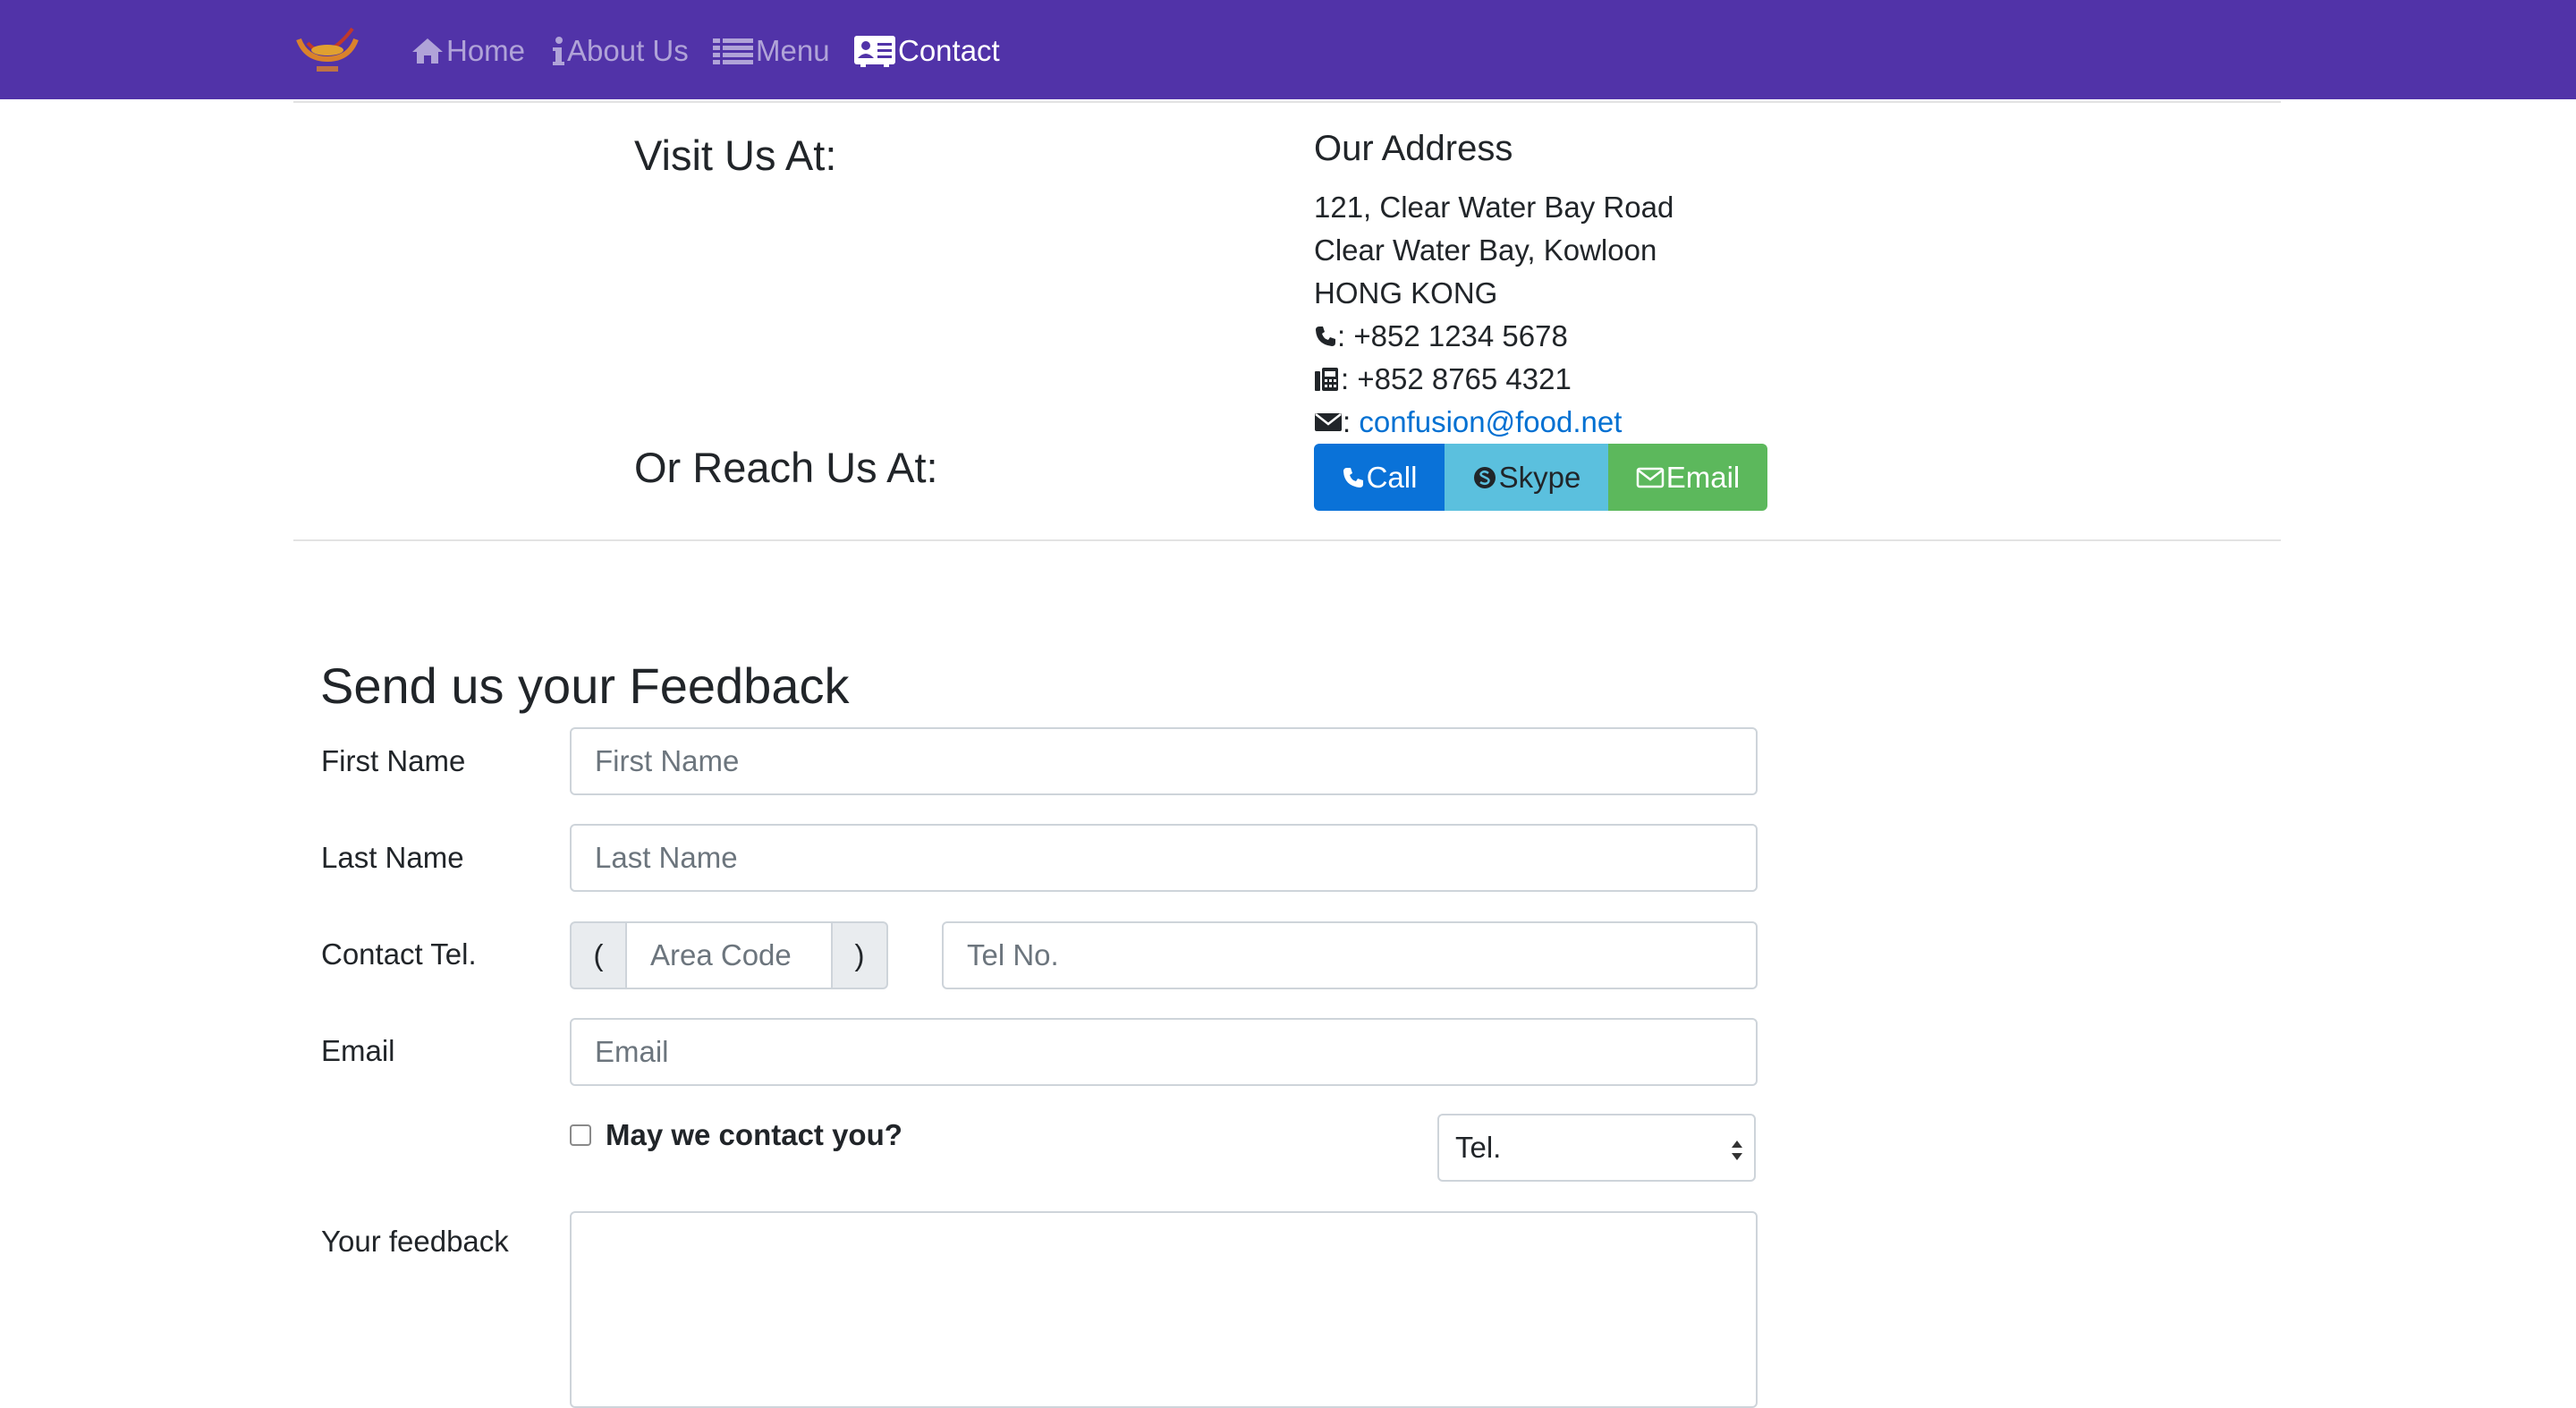 Image resolution: width=2576 pixels, height=1408 pixels. Describe the element at coordinates (1350, 955) in the screenshot. I see `tel-number-input: Tel No.` at that location.